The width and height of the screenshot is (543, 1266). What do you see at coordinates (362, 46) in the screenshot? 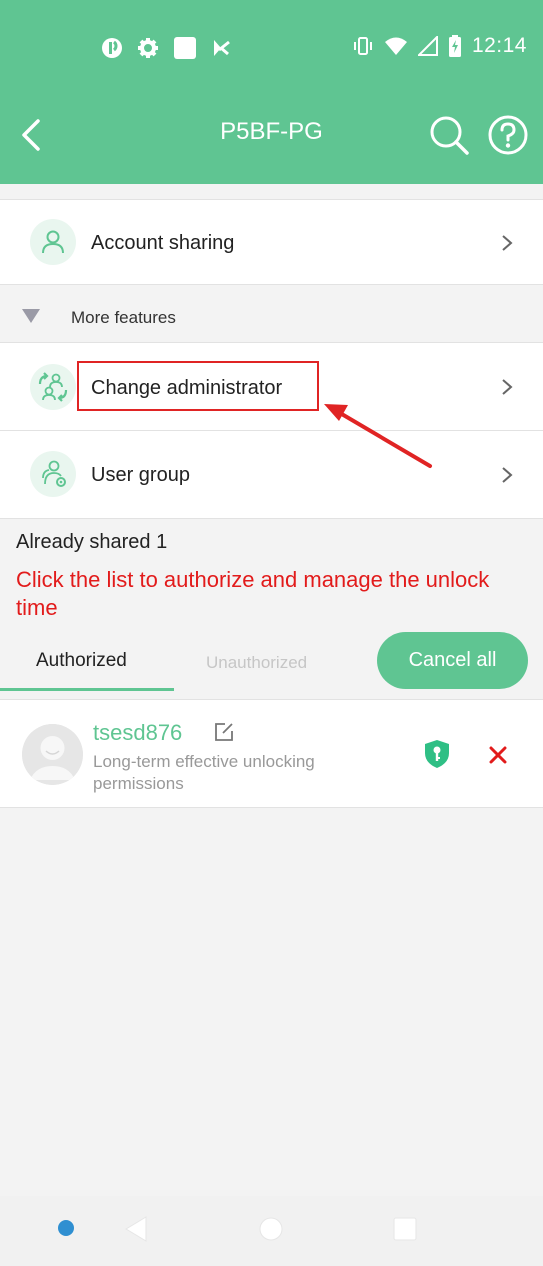
I see `vibrate-icon` at bounding box center [362, 46].